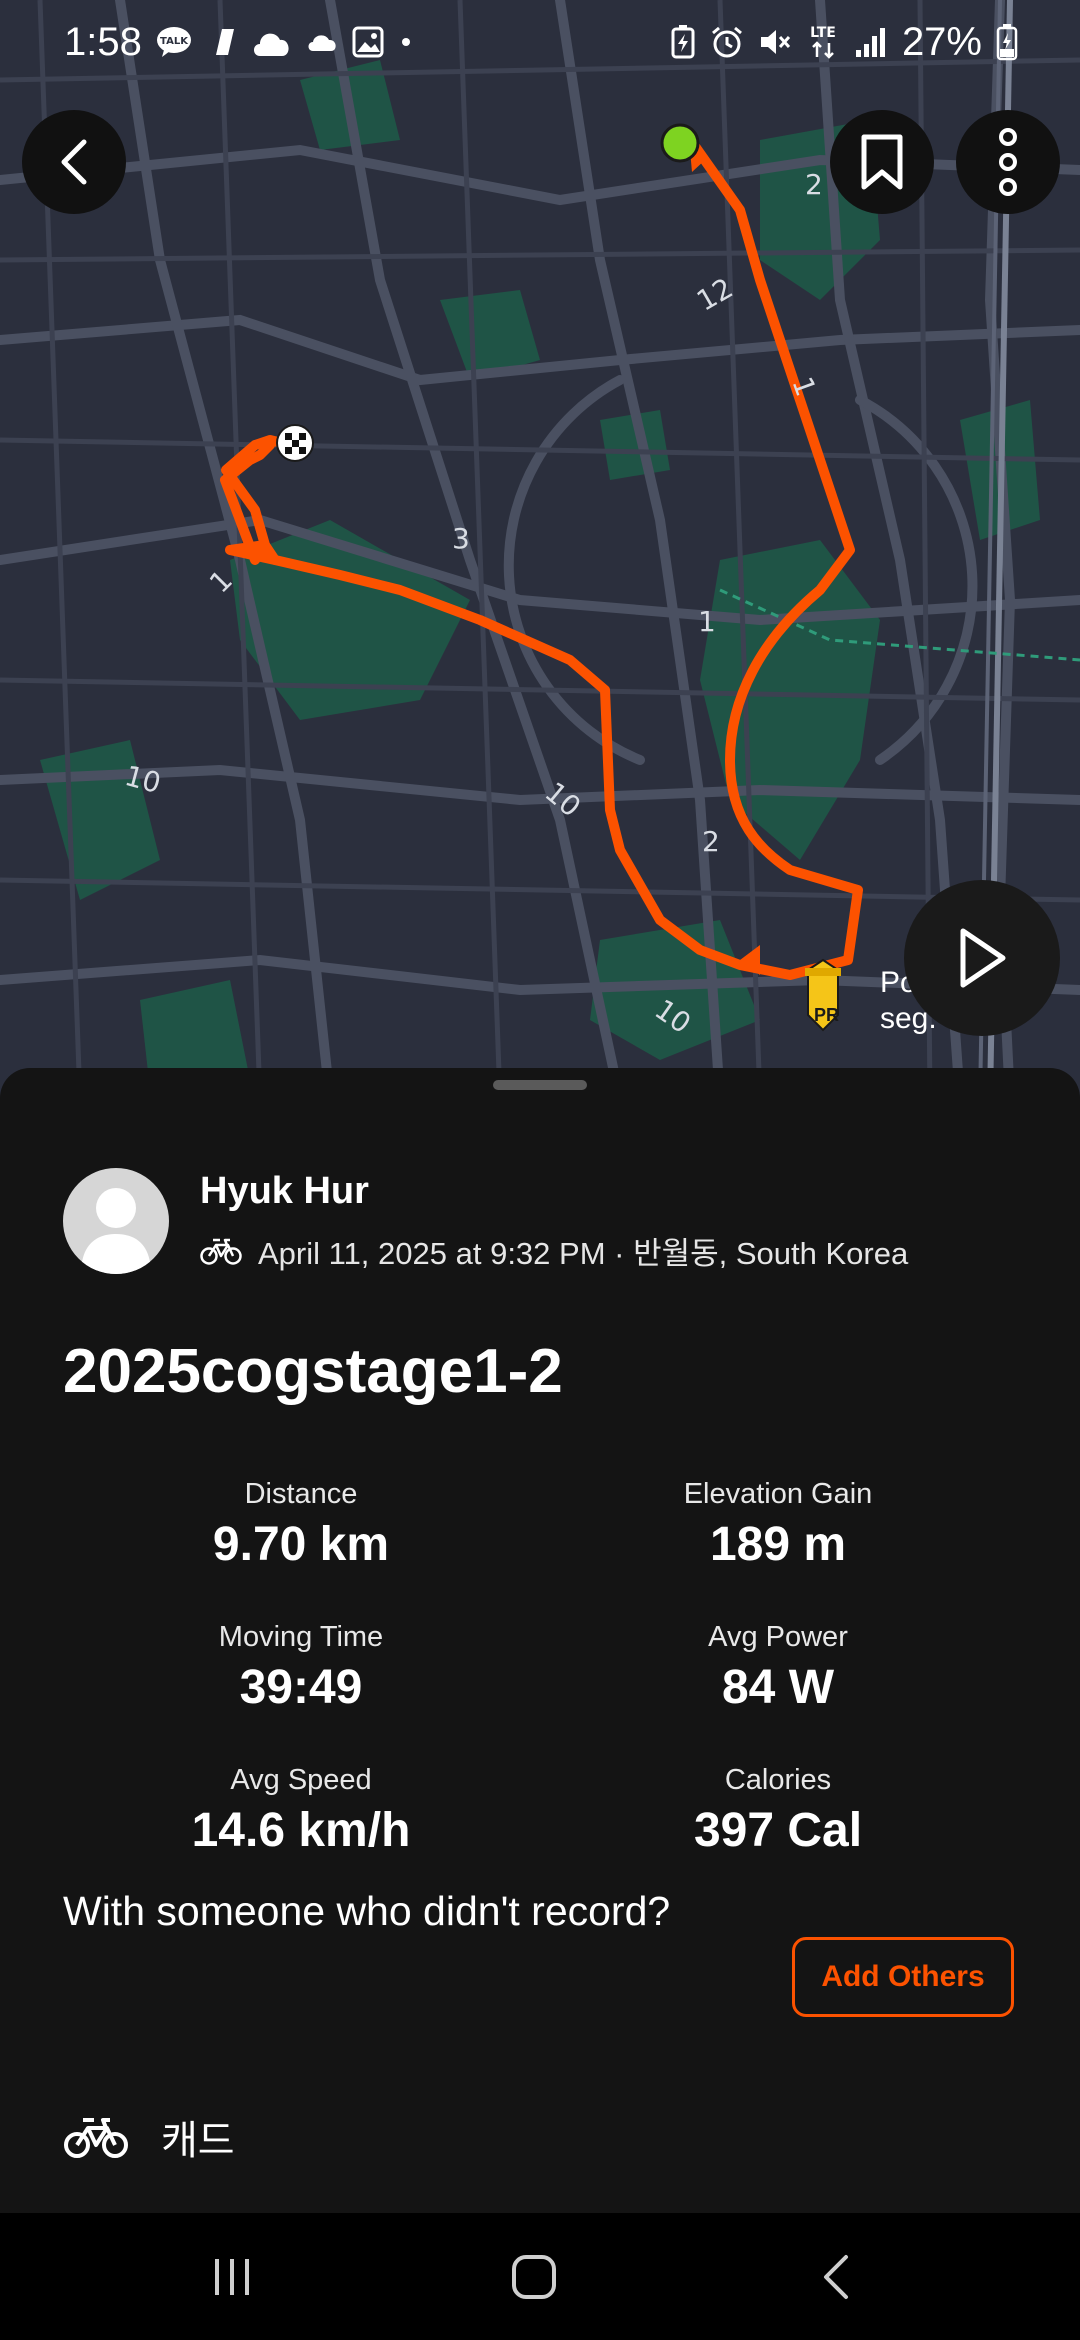 Image resolution: width=1080 pixels, height=2340 pixels. I want to click on pr-badge-text: PR, so click(827, 1015).